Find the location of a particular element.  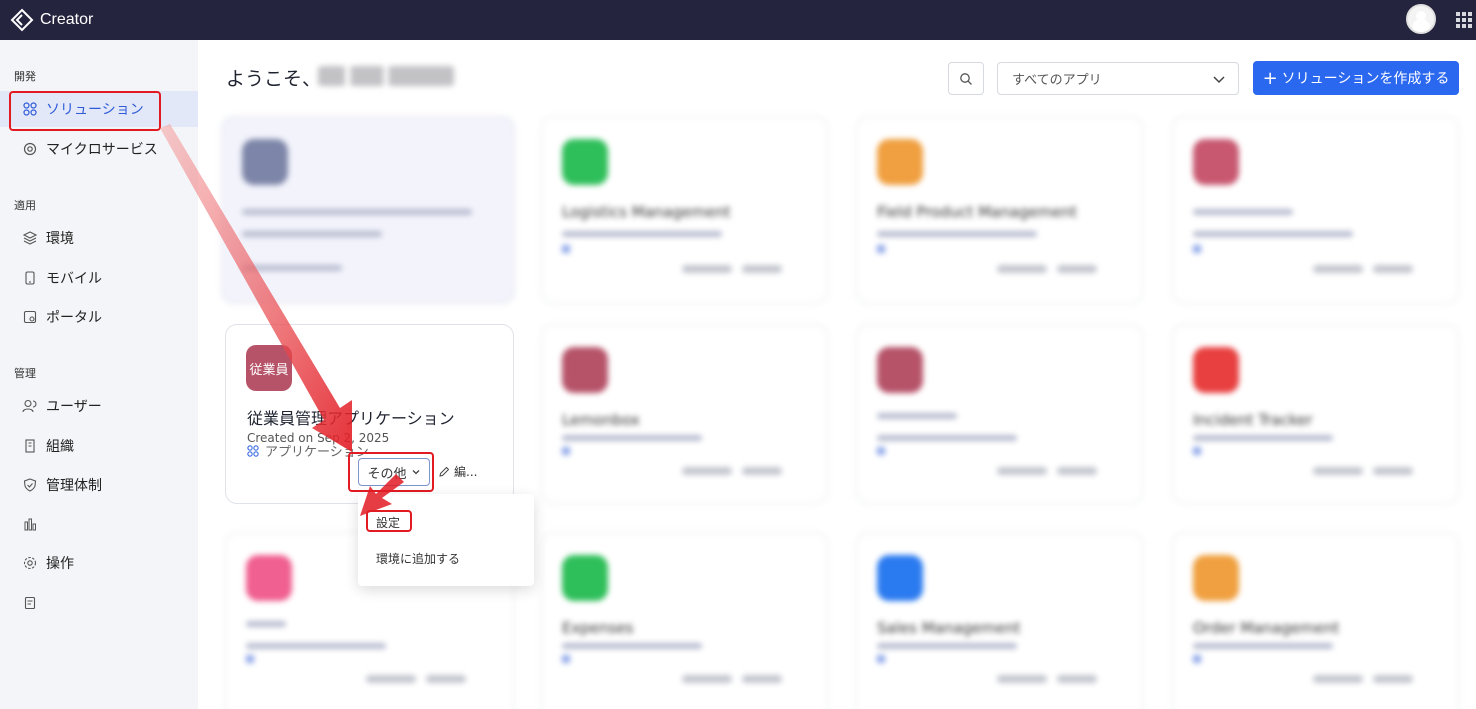

more-dropdown-menu: 設定 環境に追加する is located at coordinates (446, 540).